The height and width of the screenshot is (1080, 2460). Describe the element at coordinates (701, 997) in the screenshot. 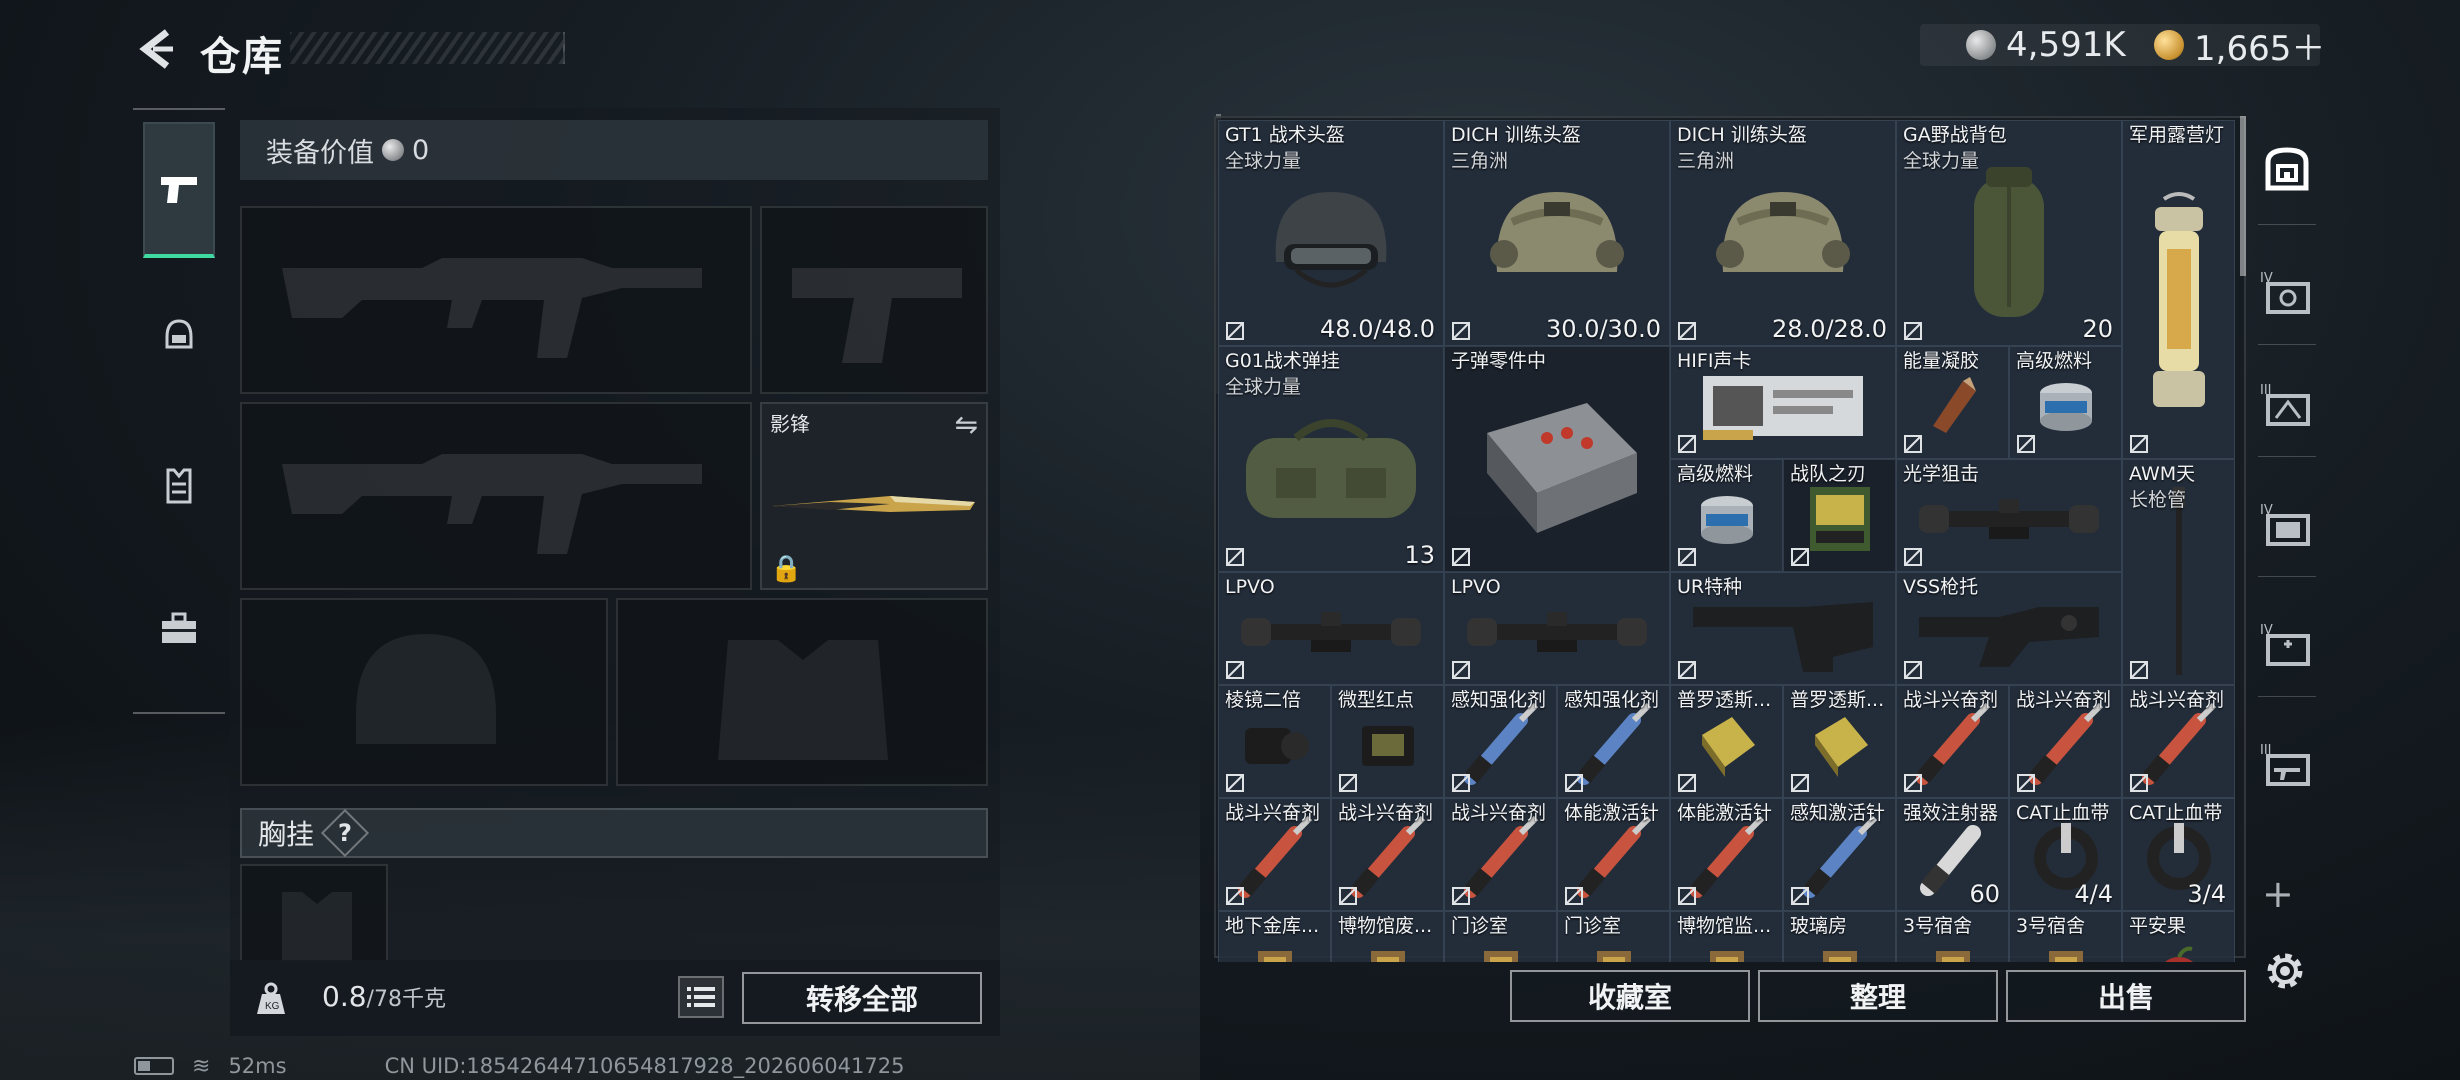

I see `list-view-button` at that location.